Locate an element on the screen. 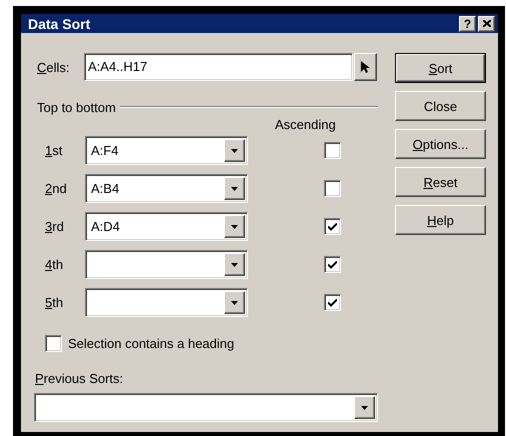 The height and width of the screenshot is (436, 506). sort-key-label: 4th is located at coordinates (54, 264).